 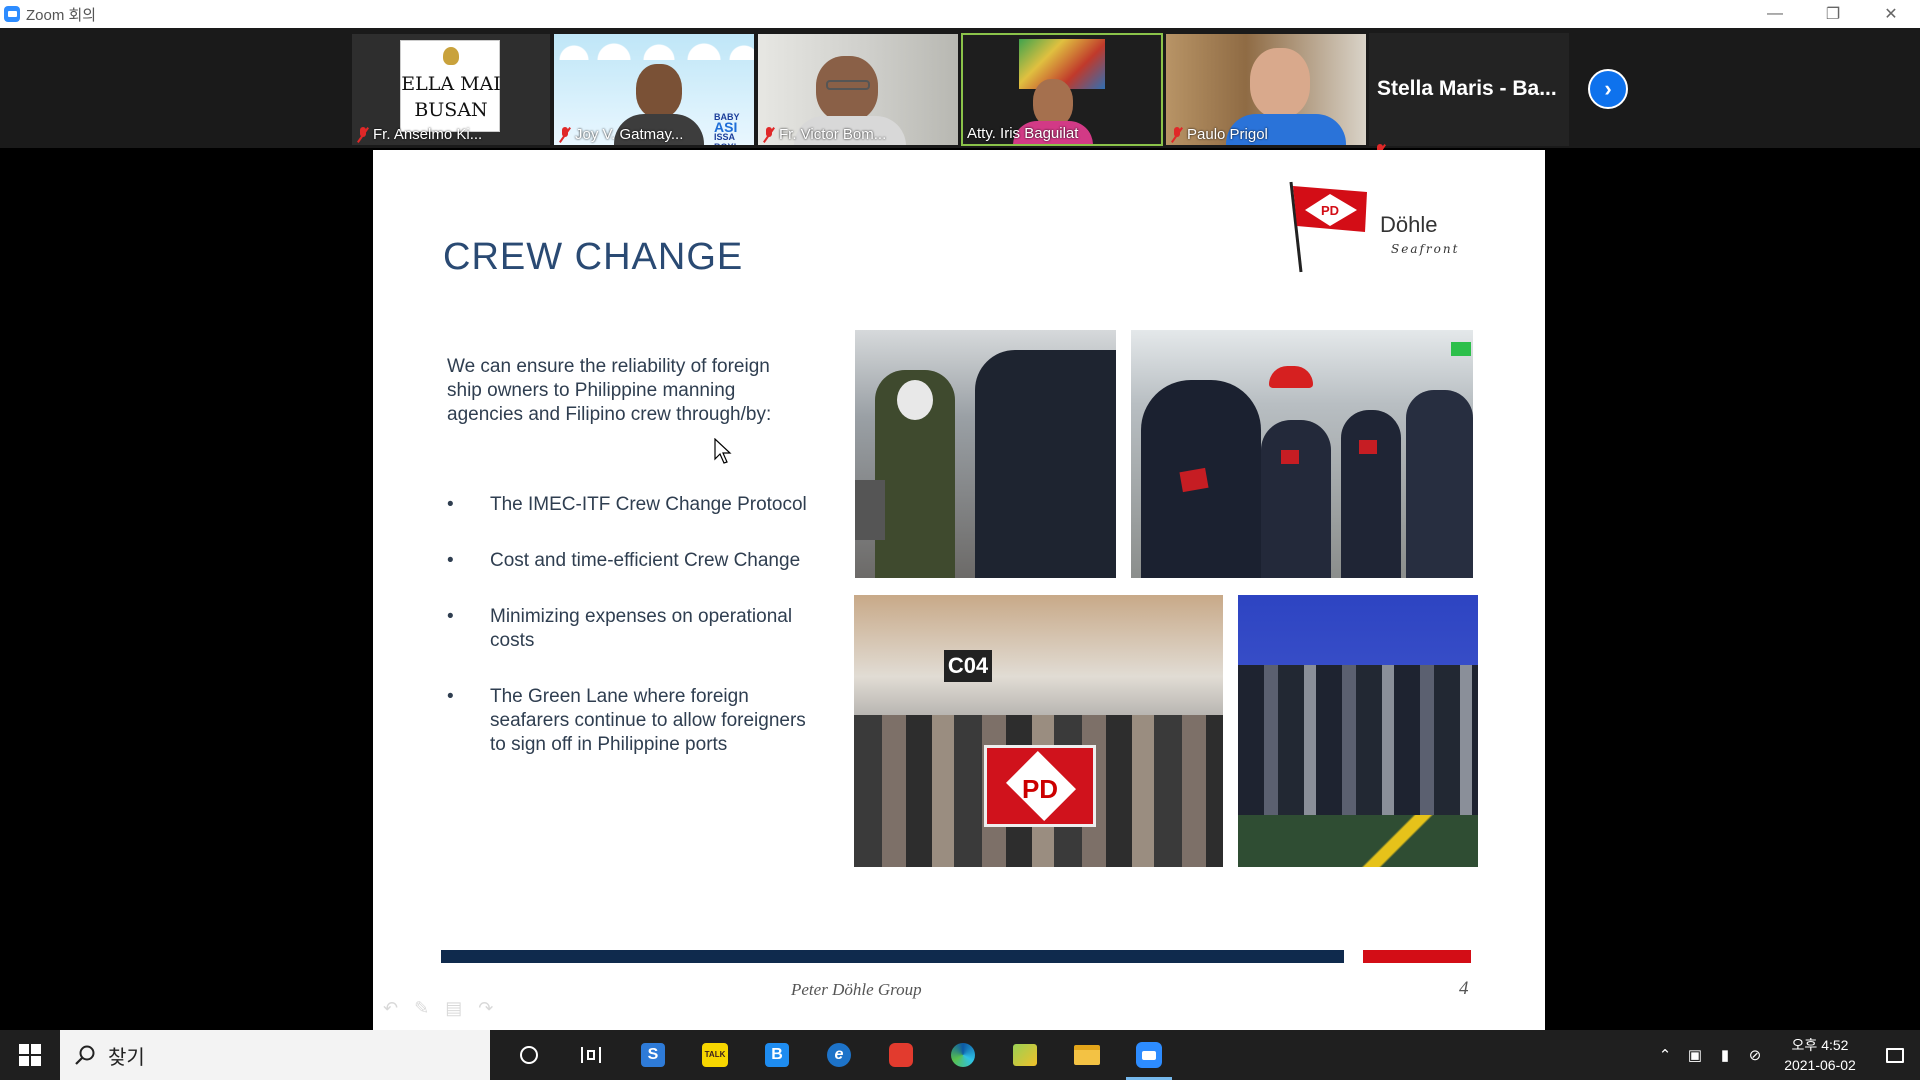 I want to click on search-icon, so click(x=85, y=1055).